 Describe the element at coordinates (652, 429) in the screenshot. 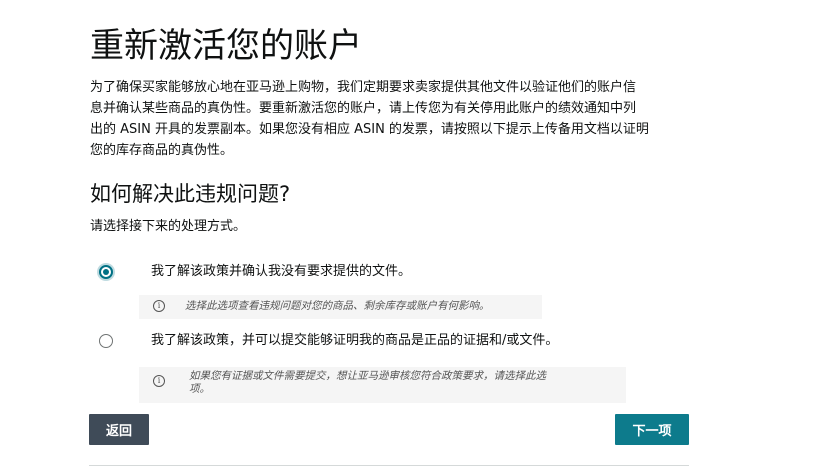

I see `next-button: 下一项` at that location.